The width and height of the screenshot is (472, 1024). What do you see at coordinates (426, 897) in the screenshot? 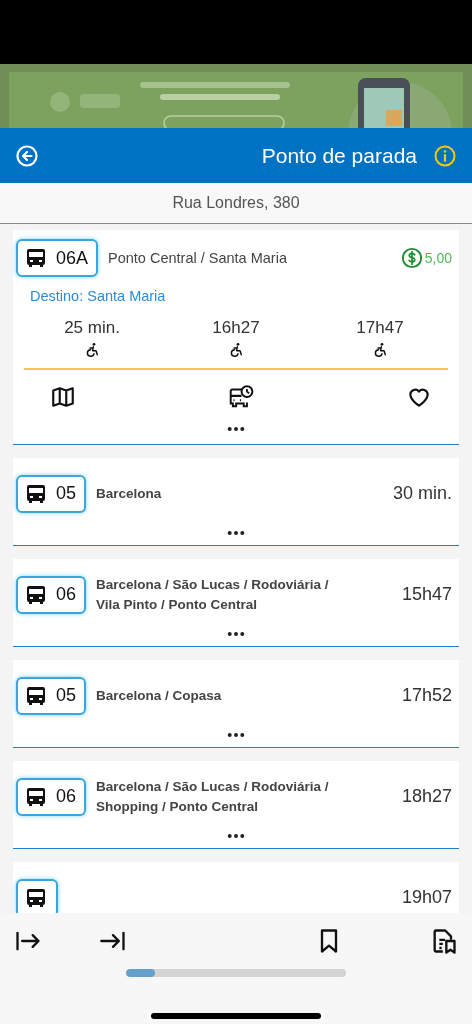
I see `next-departure: 19h07` at bounding box center [426, 897].